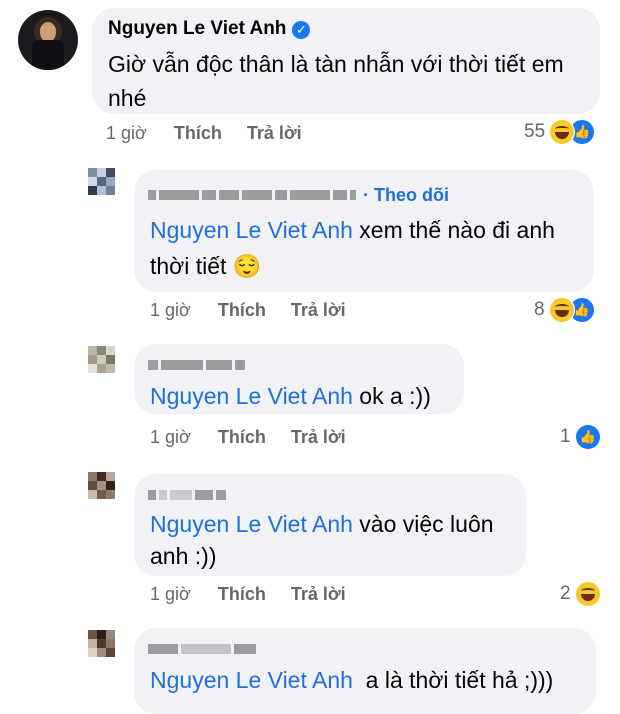  I want to click on reaction-count: 8, so click(539, 309).